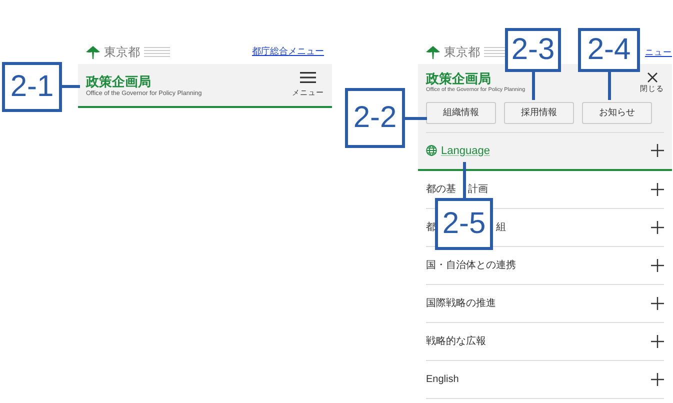 This screenshot has width=673, height=403. I want to click on top-menu-link: 都庁総合メニュー, so click(288, 52).